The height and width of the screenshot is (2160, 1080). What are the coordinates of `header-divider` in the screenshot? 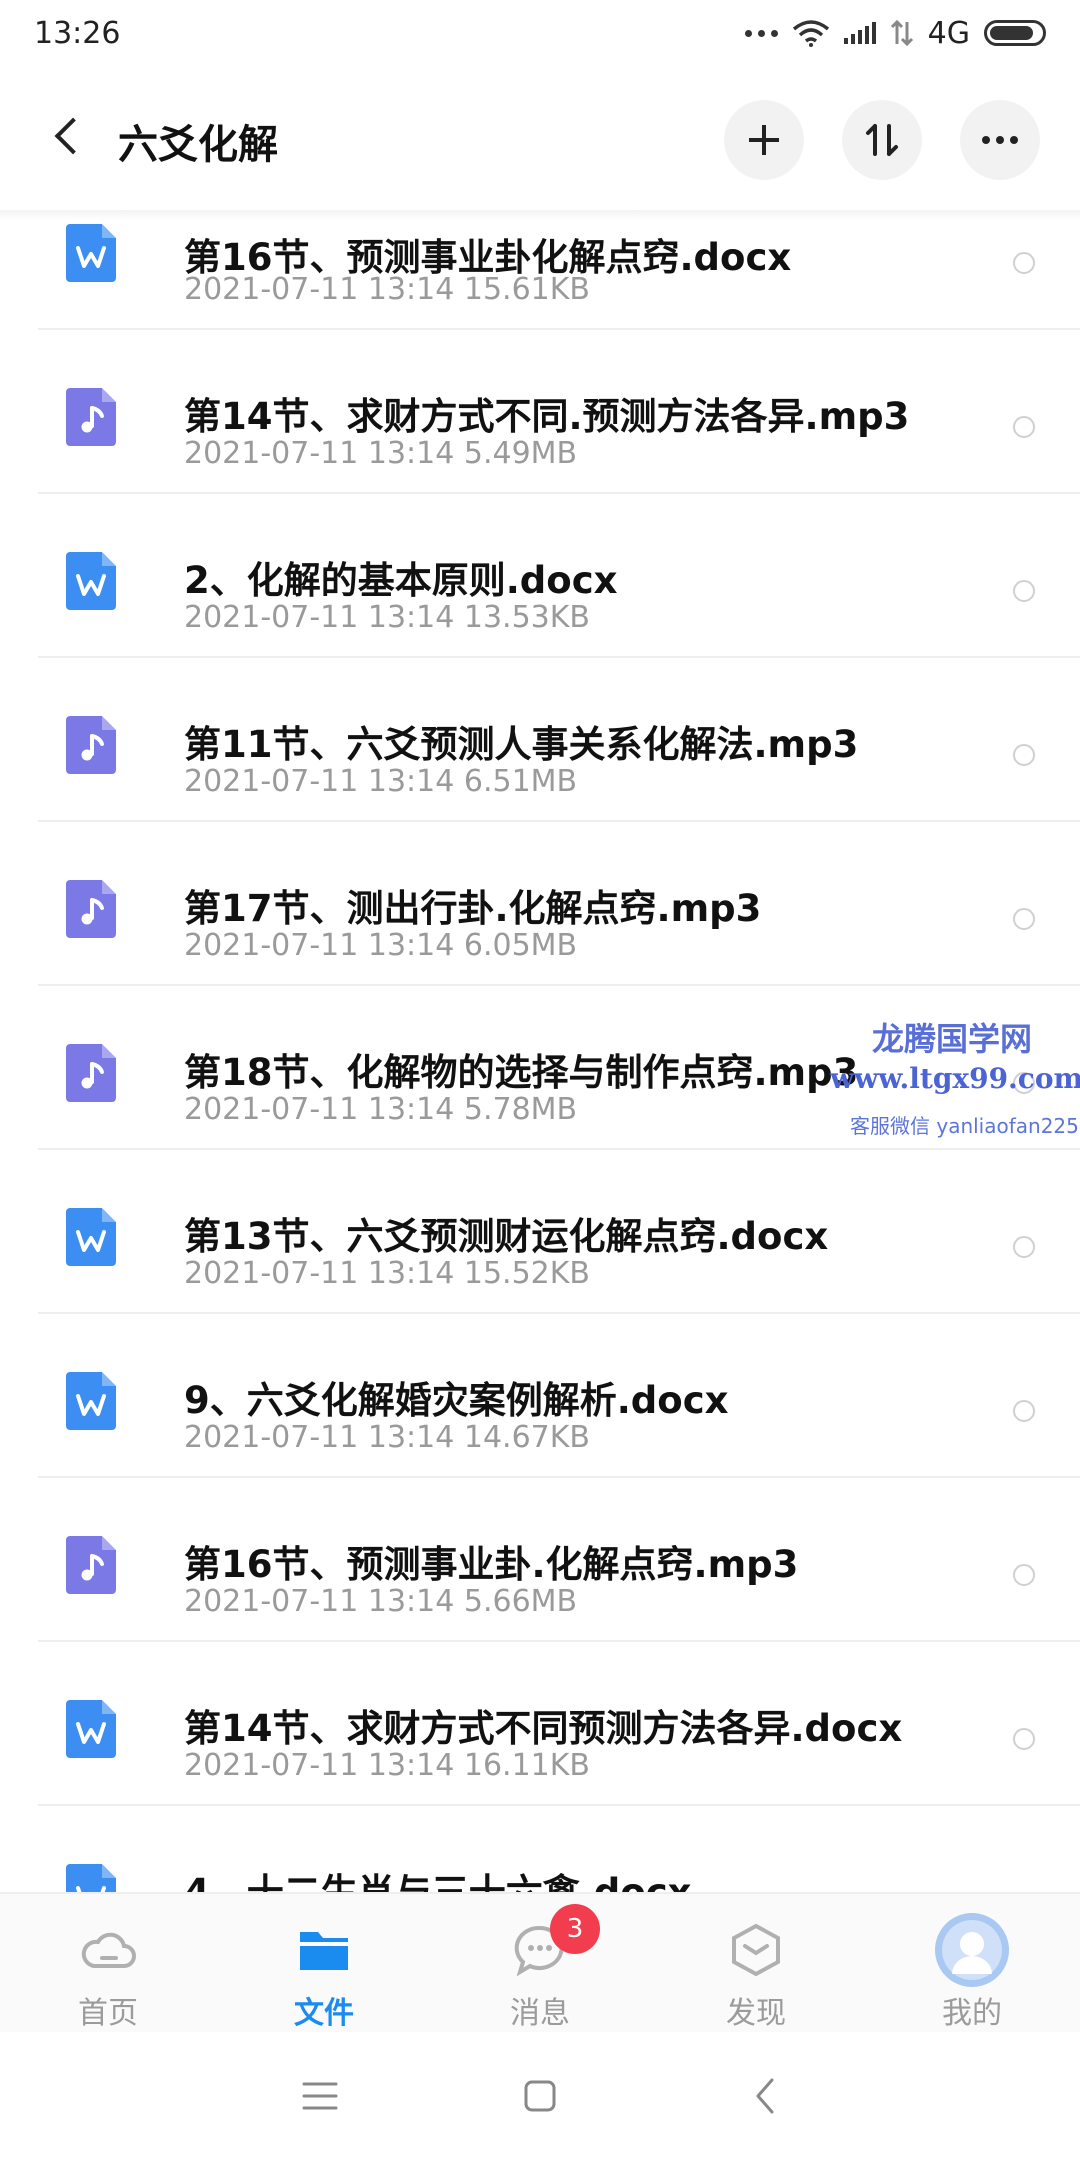 It's located at (540, 215).